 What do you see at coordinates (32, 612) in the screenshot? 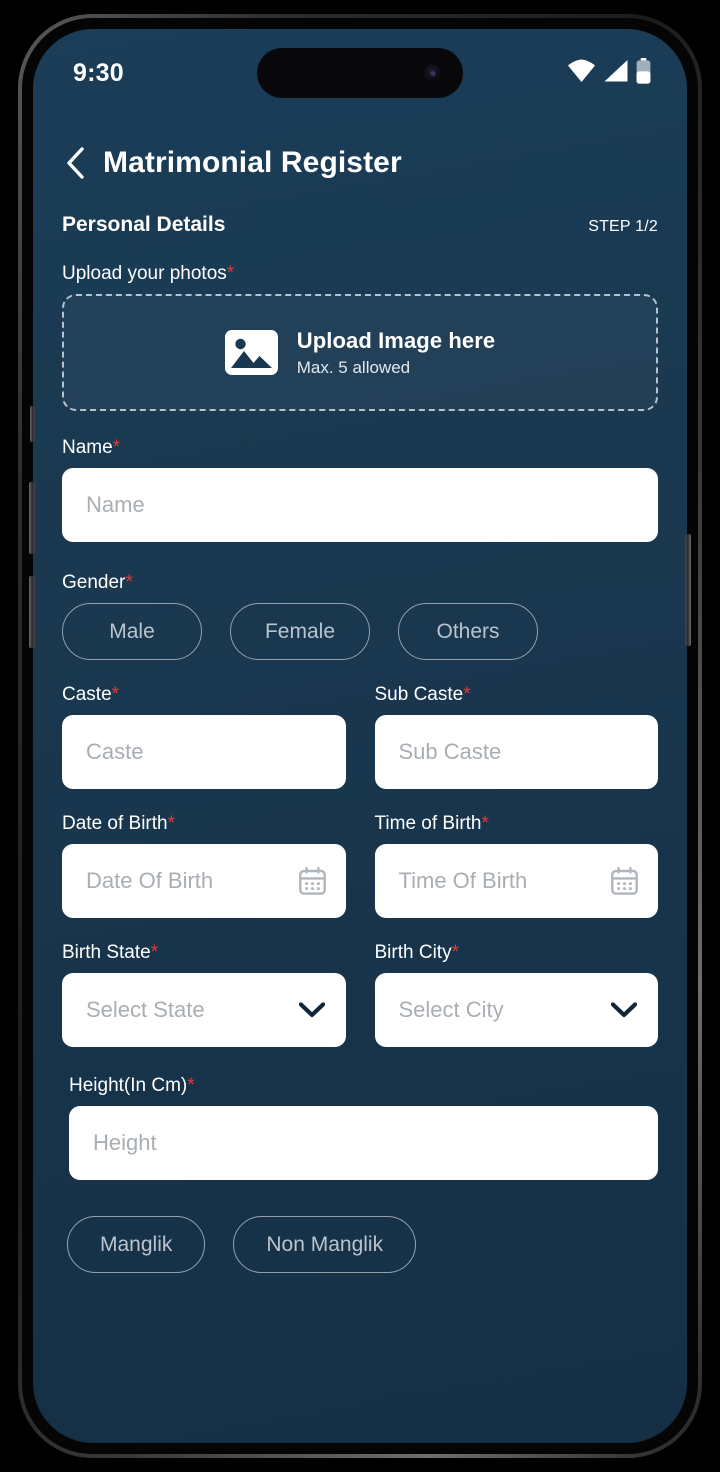
I see `volume-down-button` at bounding box center [32, 612].